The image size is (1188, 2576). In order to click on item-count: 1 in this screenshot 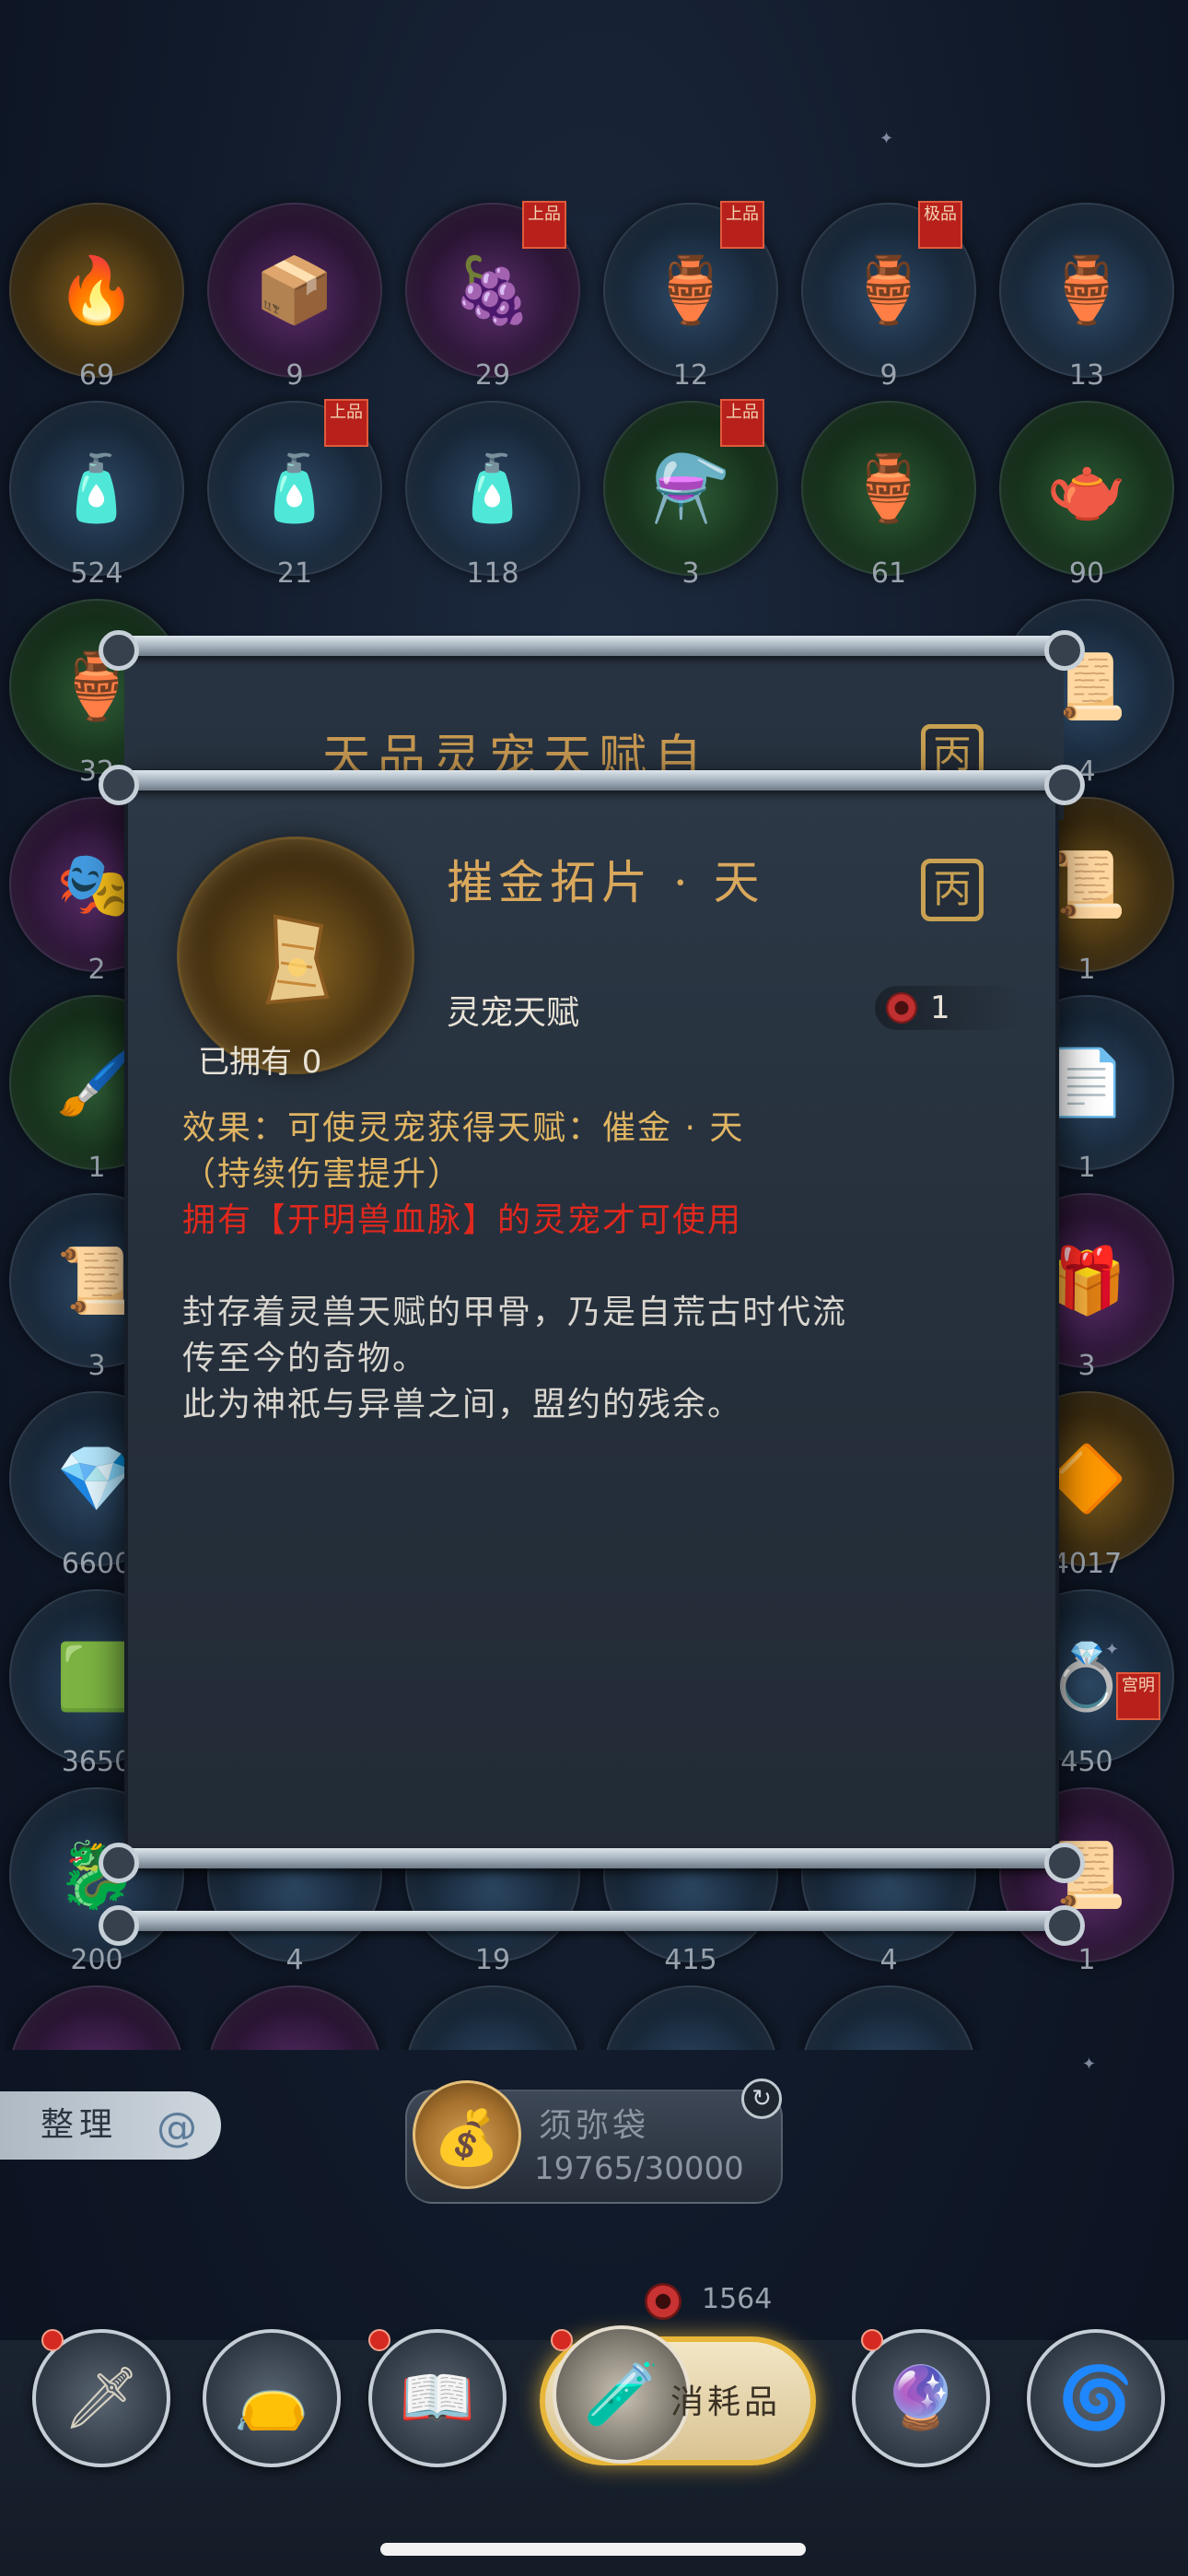, I will do `click(1086, 1960)`.